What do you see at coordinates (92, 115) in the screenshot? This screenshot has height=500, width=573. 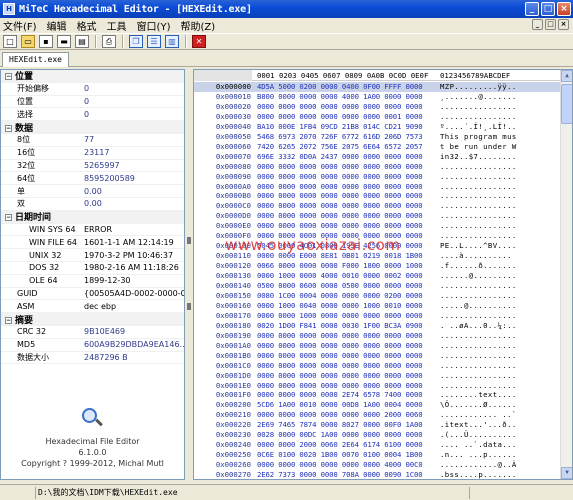 I see `property-row: 选择 0` at bounding box center [92, 115].